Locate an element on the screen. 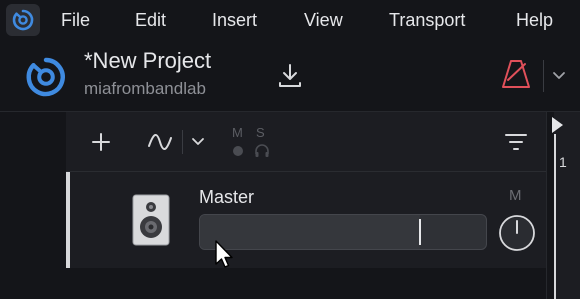 This screenshot has width=580, height=299. menu-bar: File Edit Insert View Transport Help is located at coordinates (290, 20).